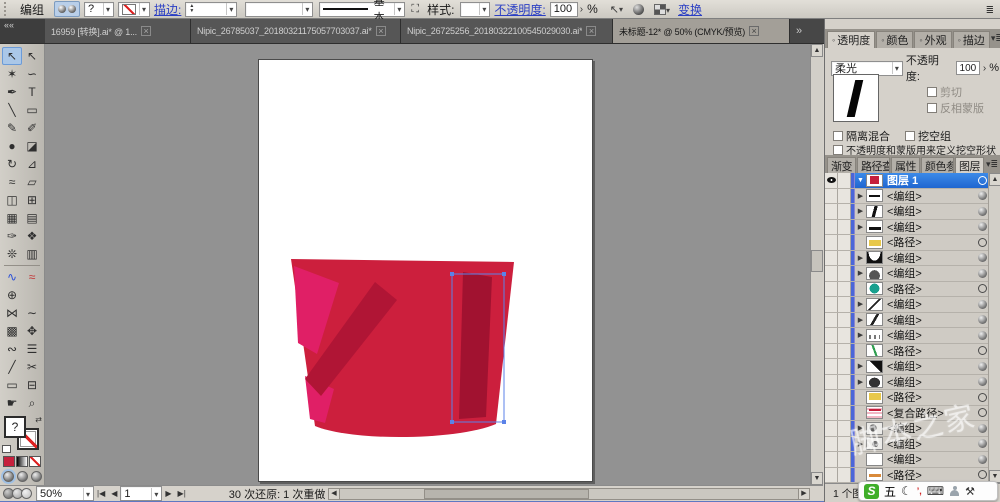 The image size is (1000, 502). I want to click on scissors-tool: ✂, so click(32, 367).